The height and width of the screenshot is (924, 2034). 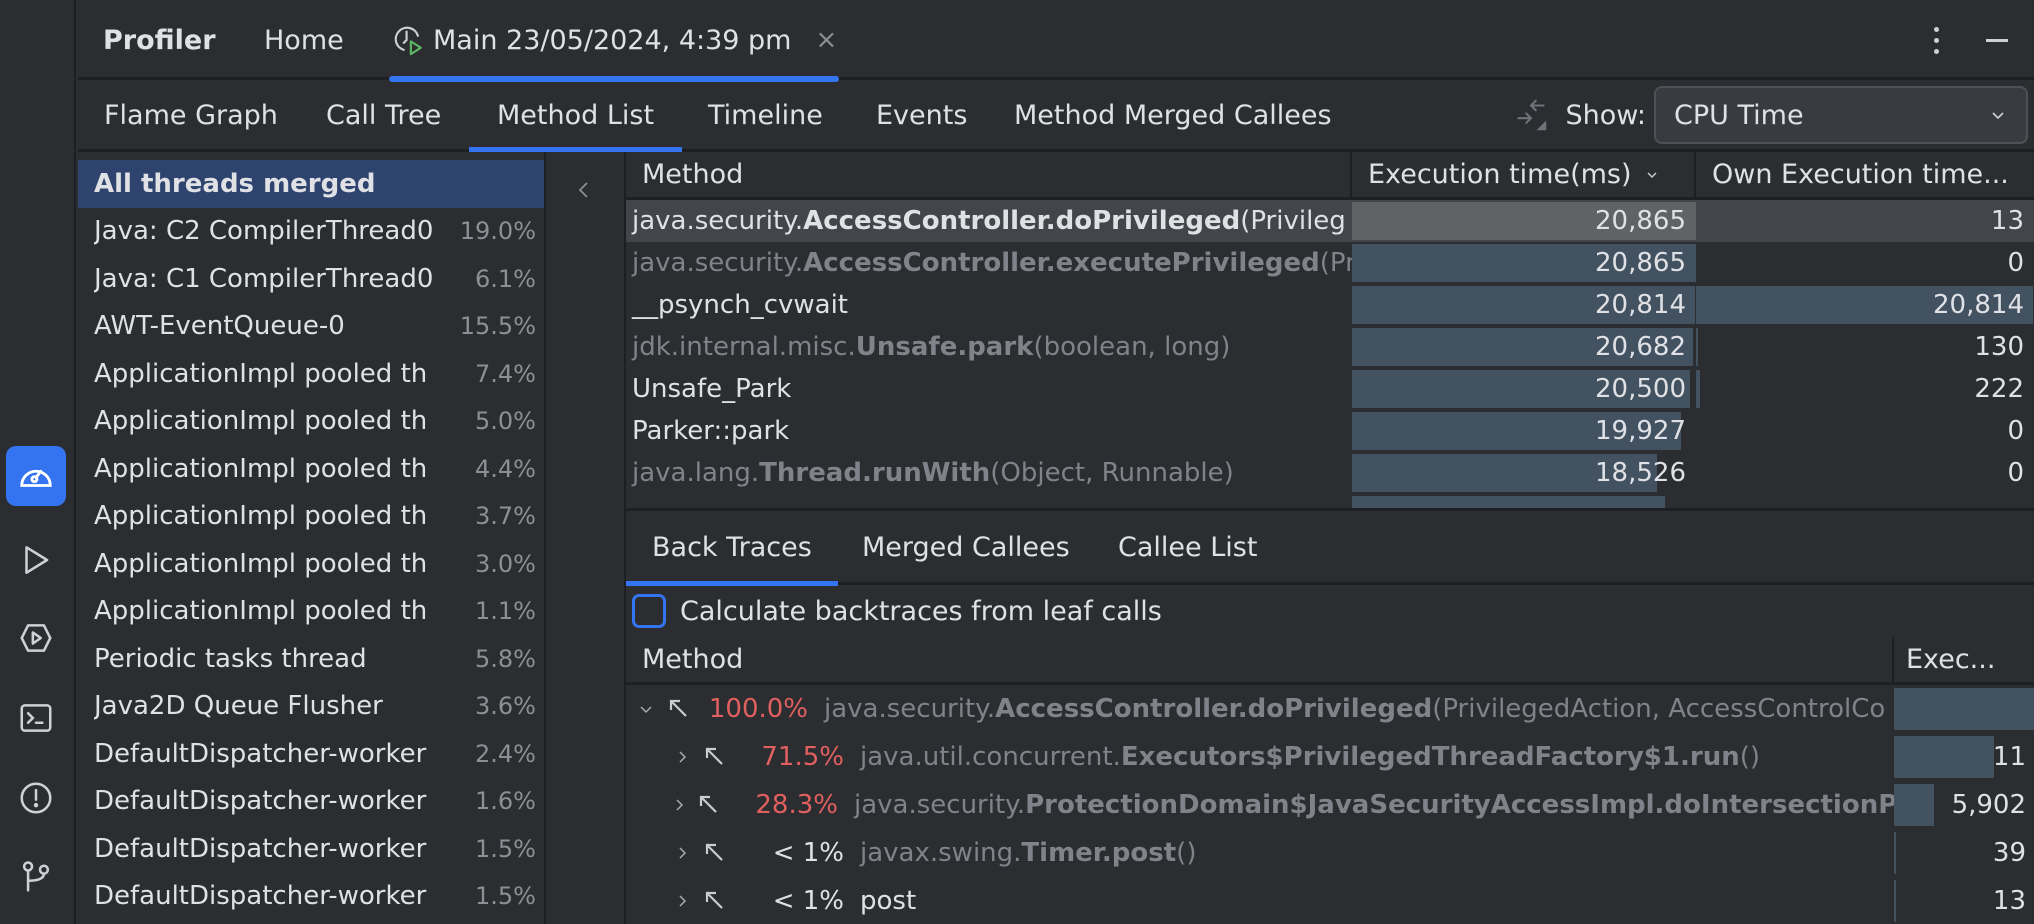 I want to click on git-tool-button, so click(x=36, y=876).